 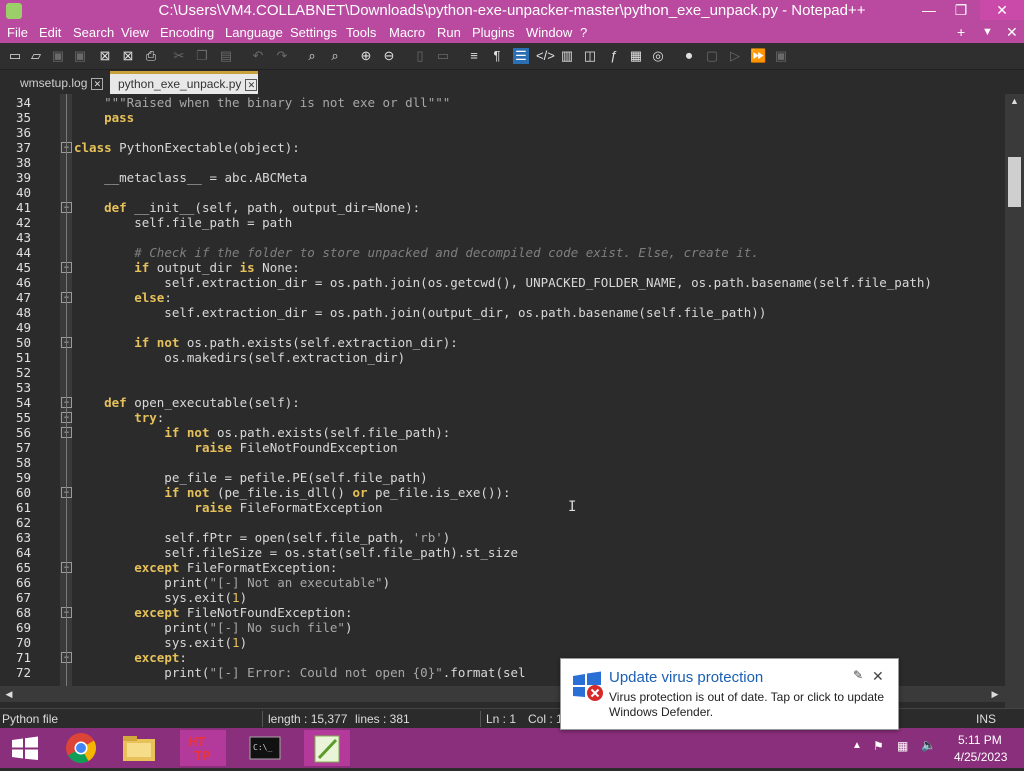 What do you see at coordinates (97, 84) in the screenshot?
I see `tab-close-icon: ✕` at bounding box center [97, 84].